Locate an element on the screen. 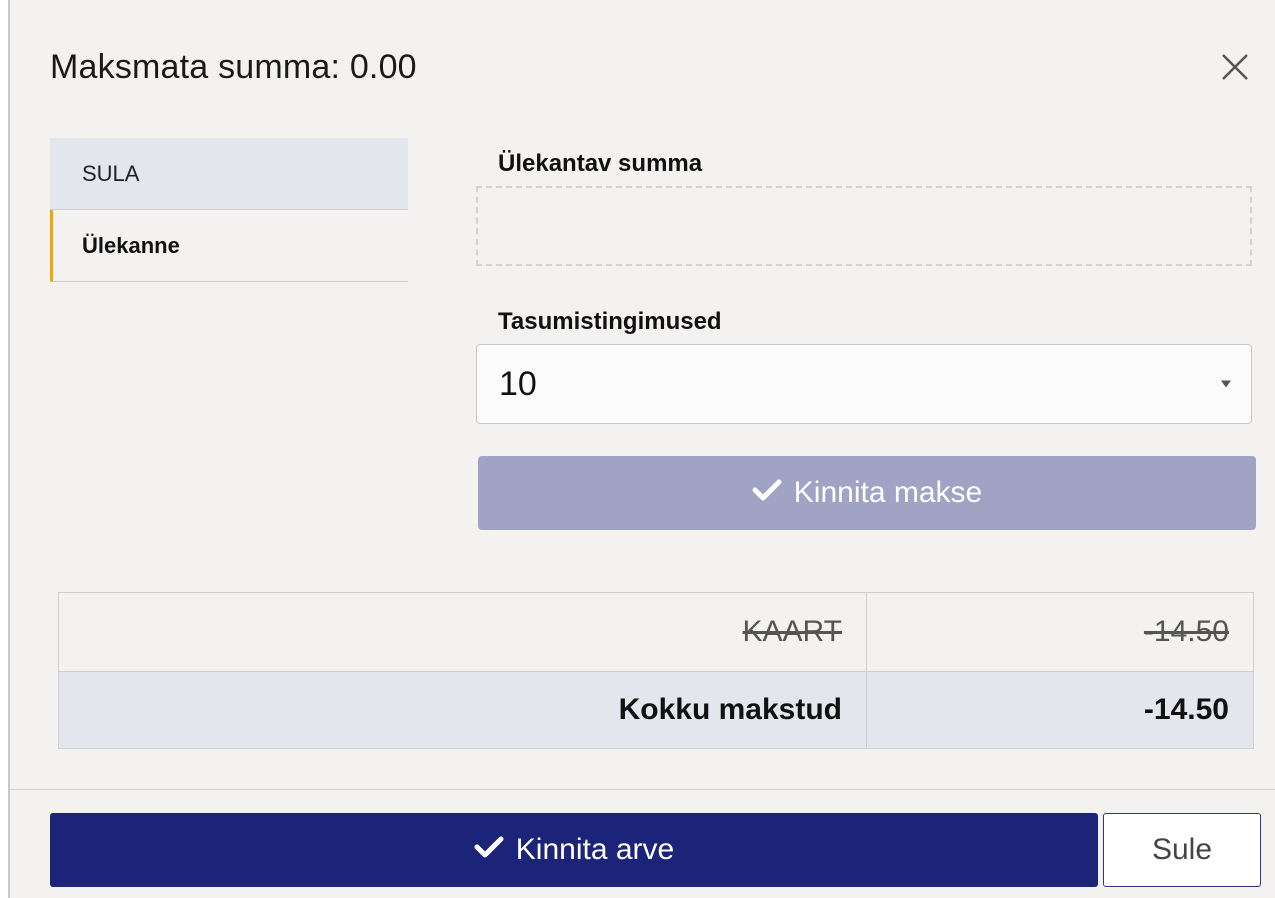  total-value: -14.50 is located at coordinates (1060, 710).